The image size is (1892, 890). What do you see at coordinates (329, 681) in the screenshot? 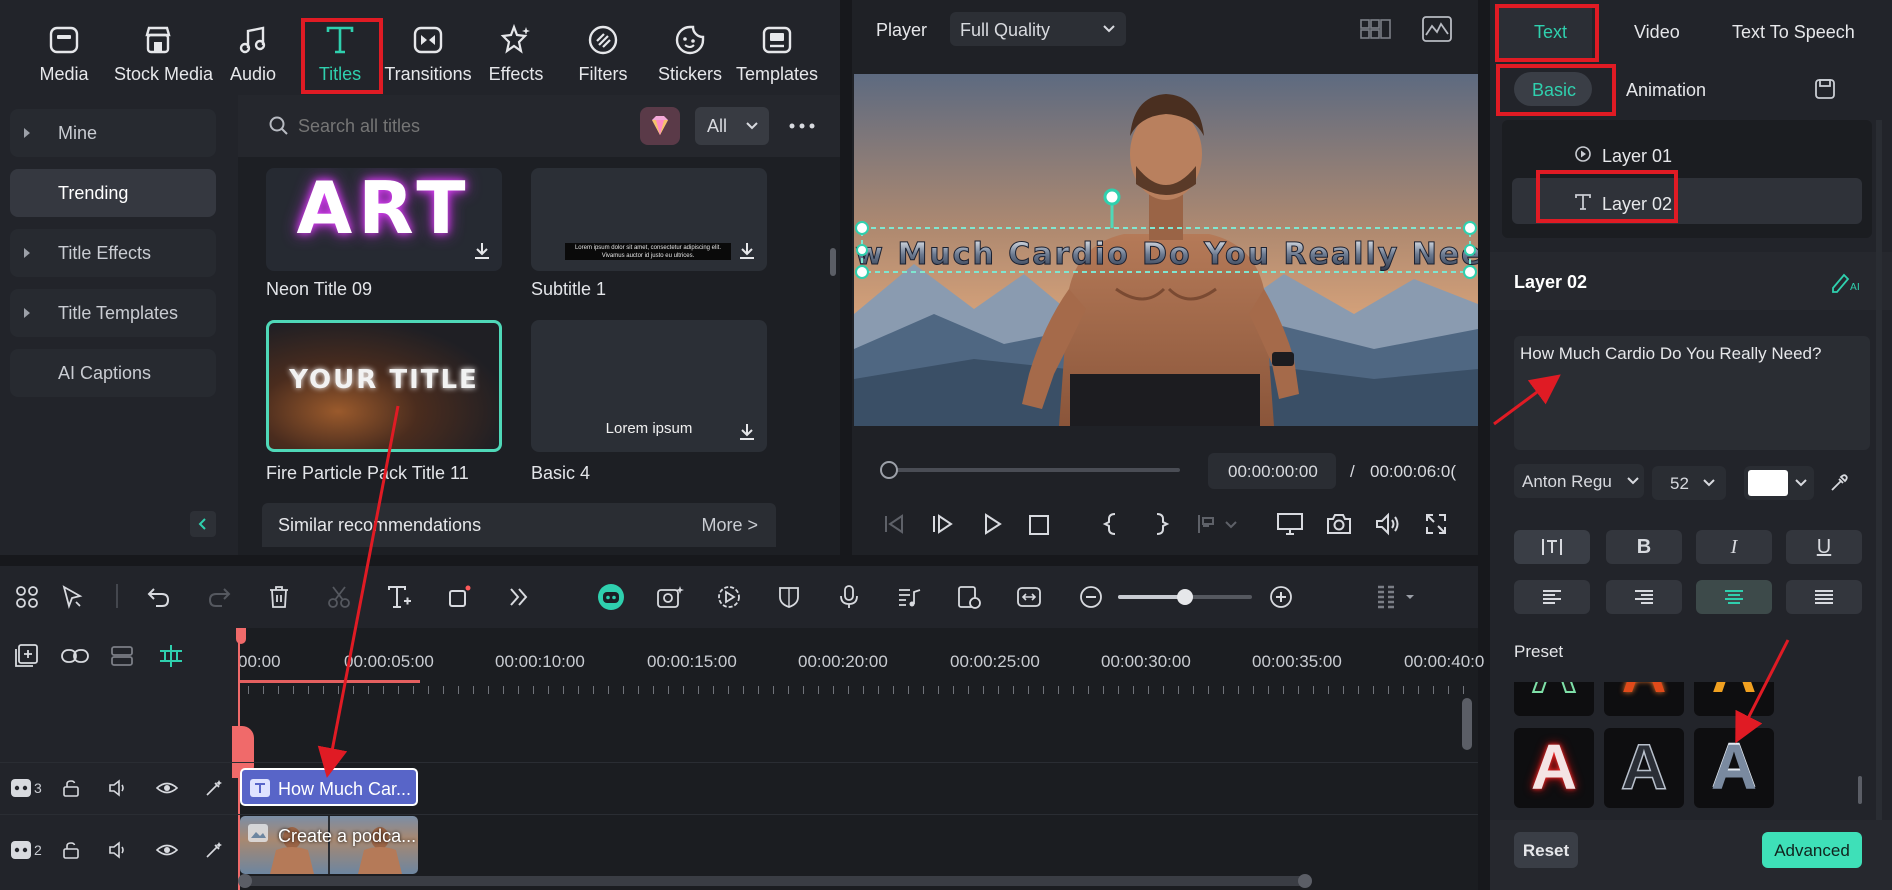
I see `work-area-bar` at bounding box center [329, 681].